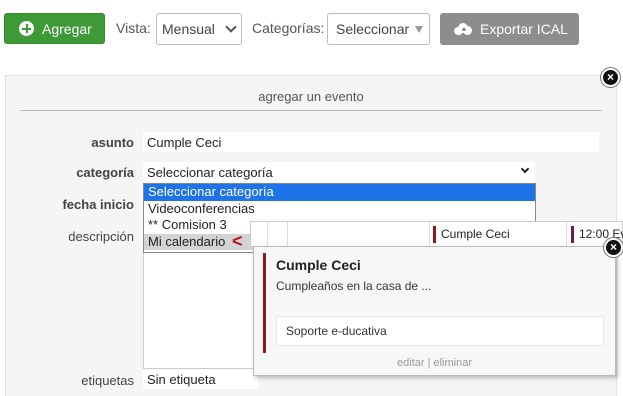 Image resolution: width=623 pixels, height=396 pixels. I want to click on calendar-week-strip: Cumple Ceci 12:00 Eve, so click(436, 234).